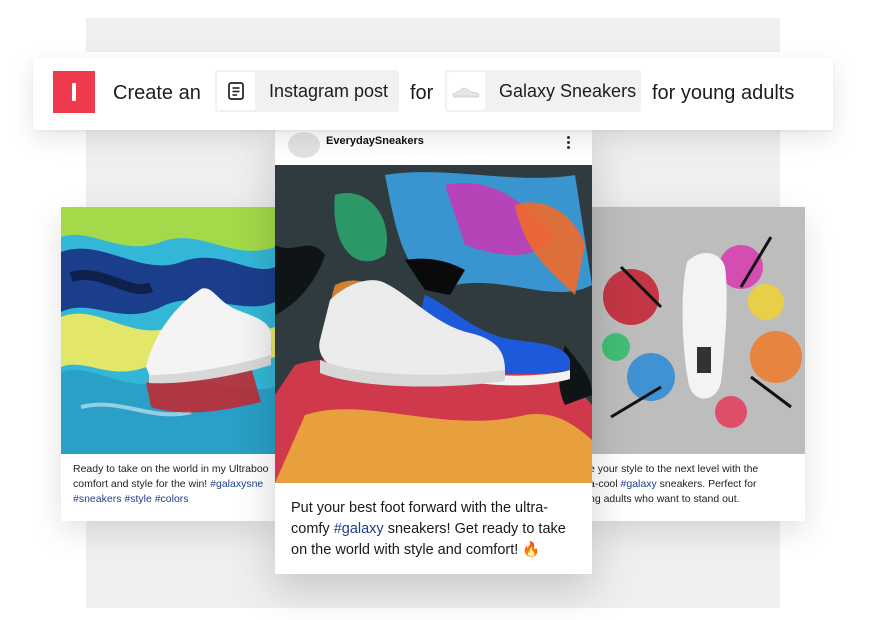  What do you see at coordinates (466, 91) in the screenshot?
I see `sneaker-thumbnail-icon` at bounding box center [466, 91].